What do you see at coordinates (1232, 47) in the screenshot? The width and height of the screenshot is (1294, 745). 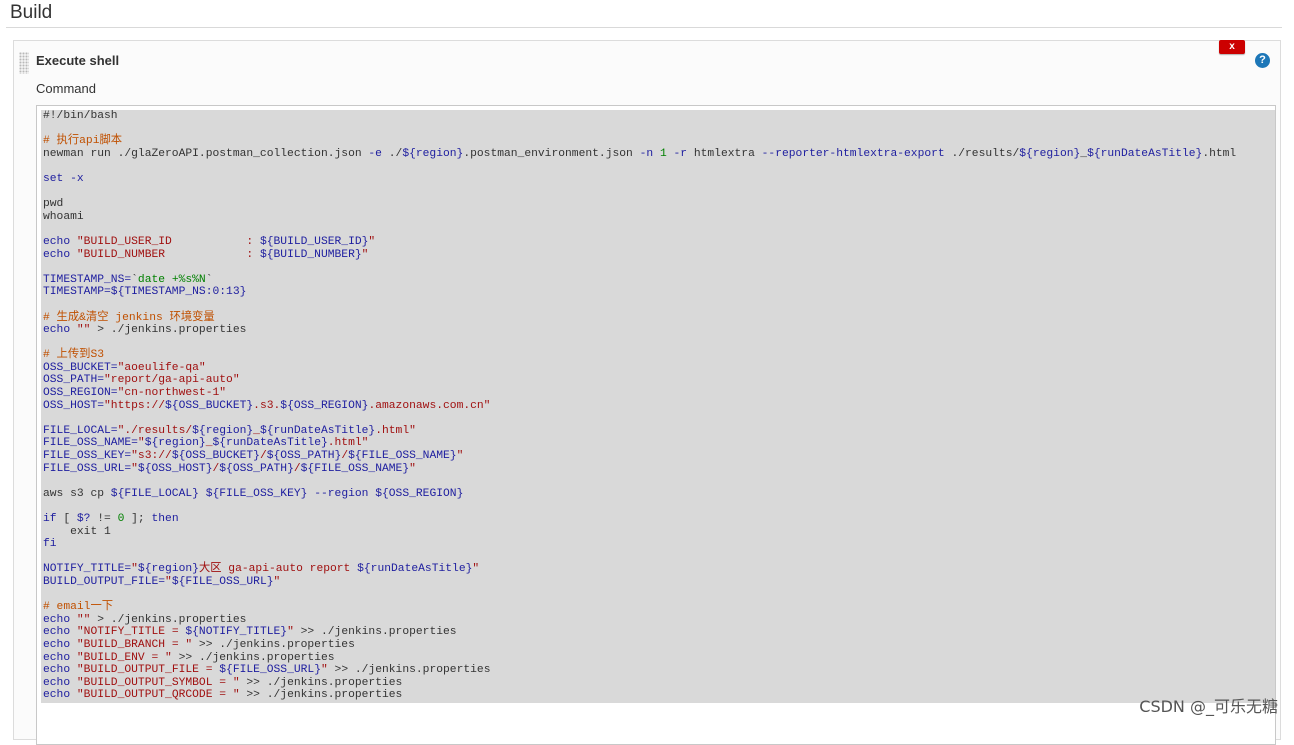 I see `delete-step-button: x` at bounding box center [1232, 47].